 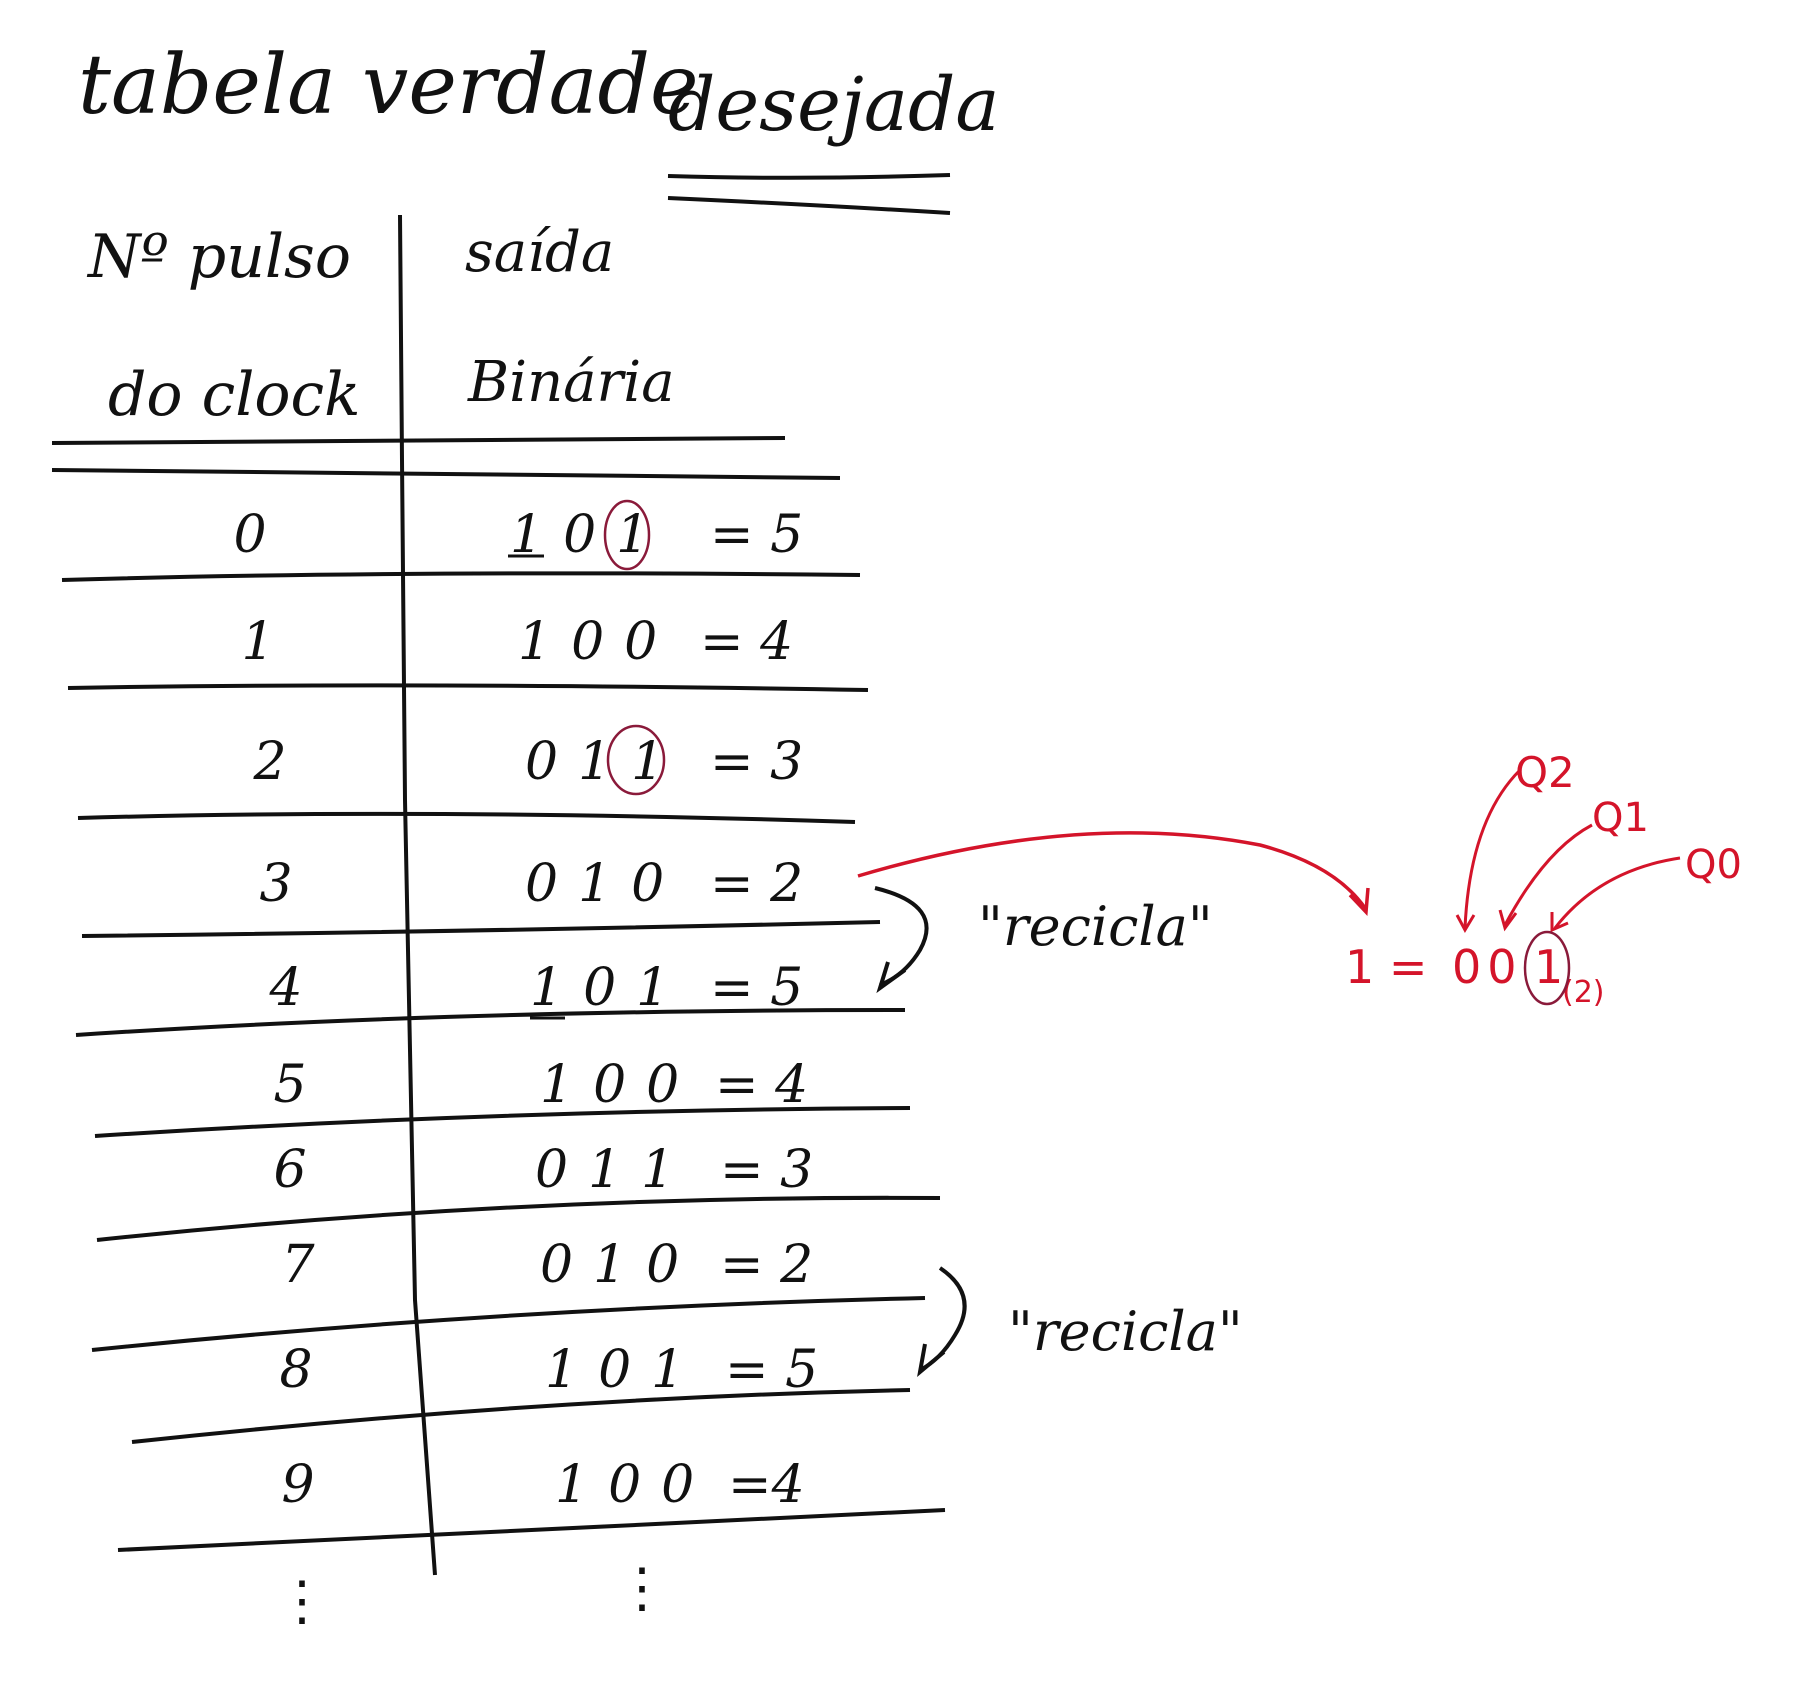 What do you see at coordinates (1617, 892) in the screenshot?
I see `q0-arrow` at bounding box center [1617, 892].